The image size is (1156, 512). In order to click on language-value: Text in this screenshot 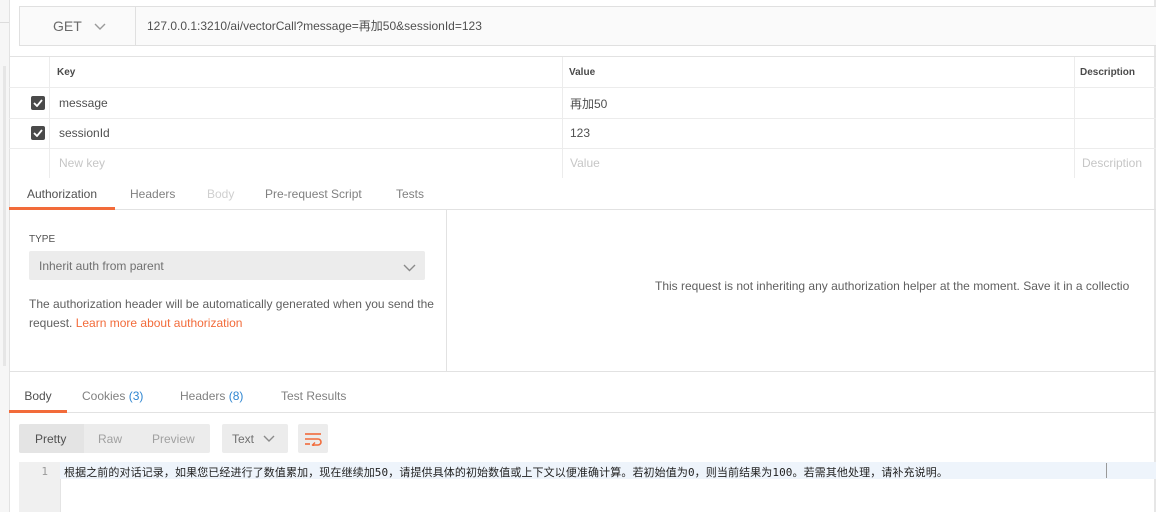, I will do `click(243, 438)`.